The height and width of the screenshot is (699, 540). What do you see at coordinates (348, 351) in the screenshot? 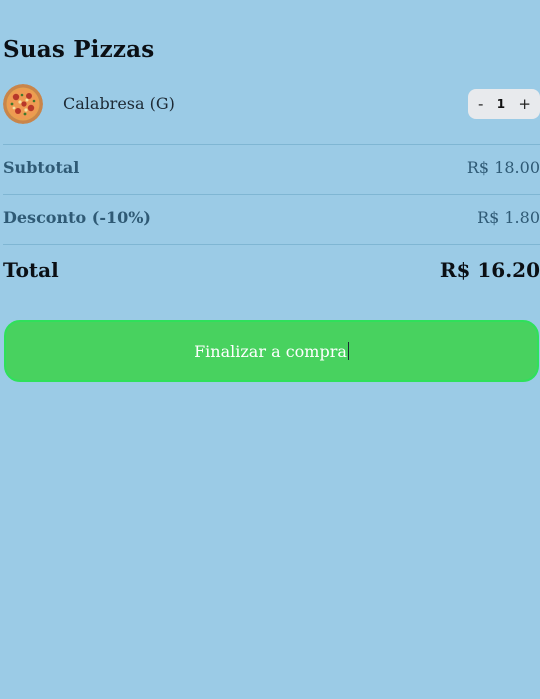
I see `text-cursor` at bounding box center [348, 351].